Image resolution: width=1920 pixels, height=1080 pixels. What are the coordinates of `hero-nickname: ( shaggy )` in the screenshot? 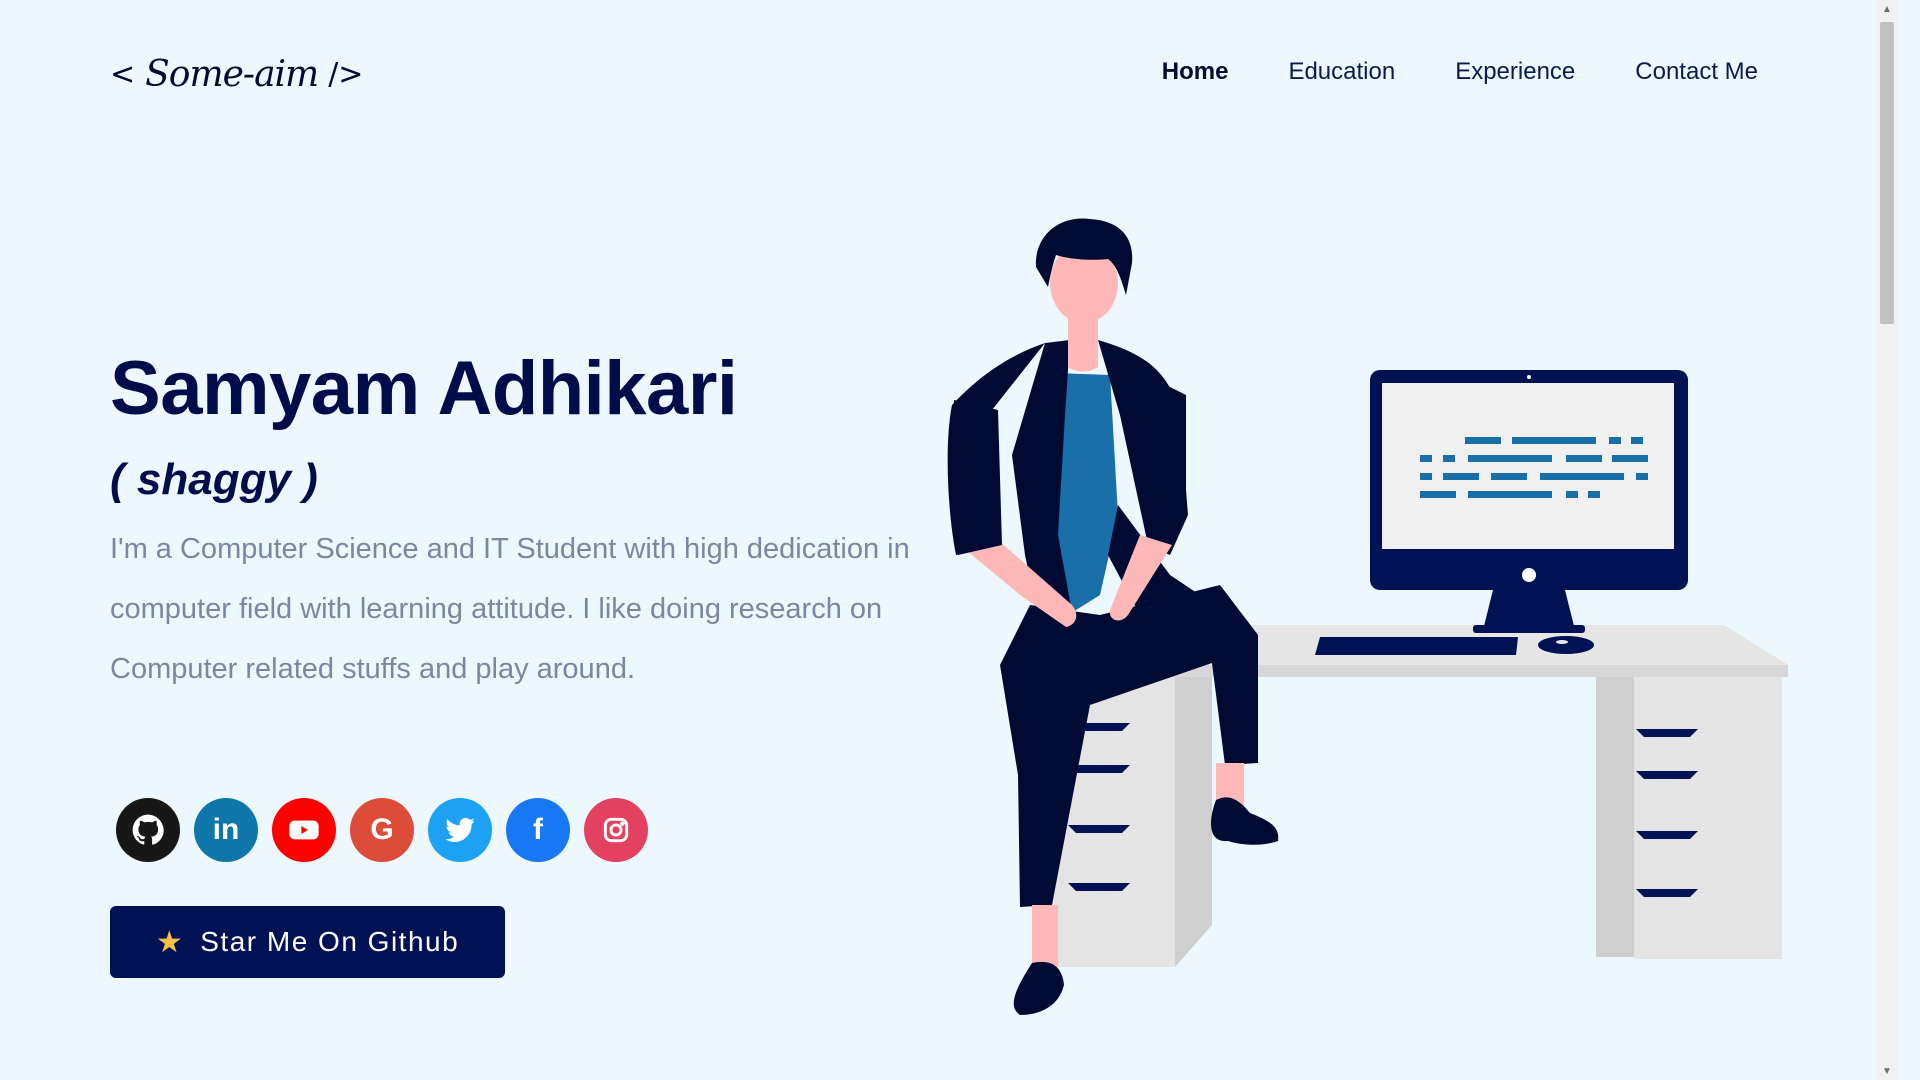 It's located at (214, 479).